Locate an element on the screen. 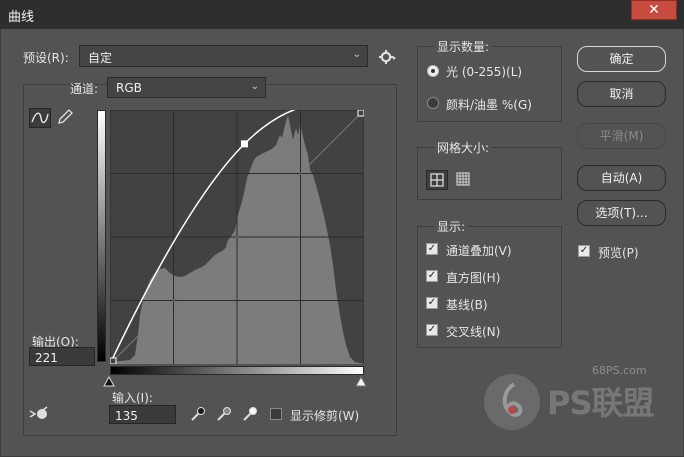  intersection-line-checkbox: ✓ is located at coordinates (432, 330).